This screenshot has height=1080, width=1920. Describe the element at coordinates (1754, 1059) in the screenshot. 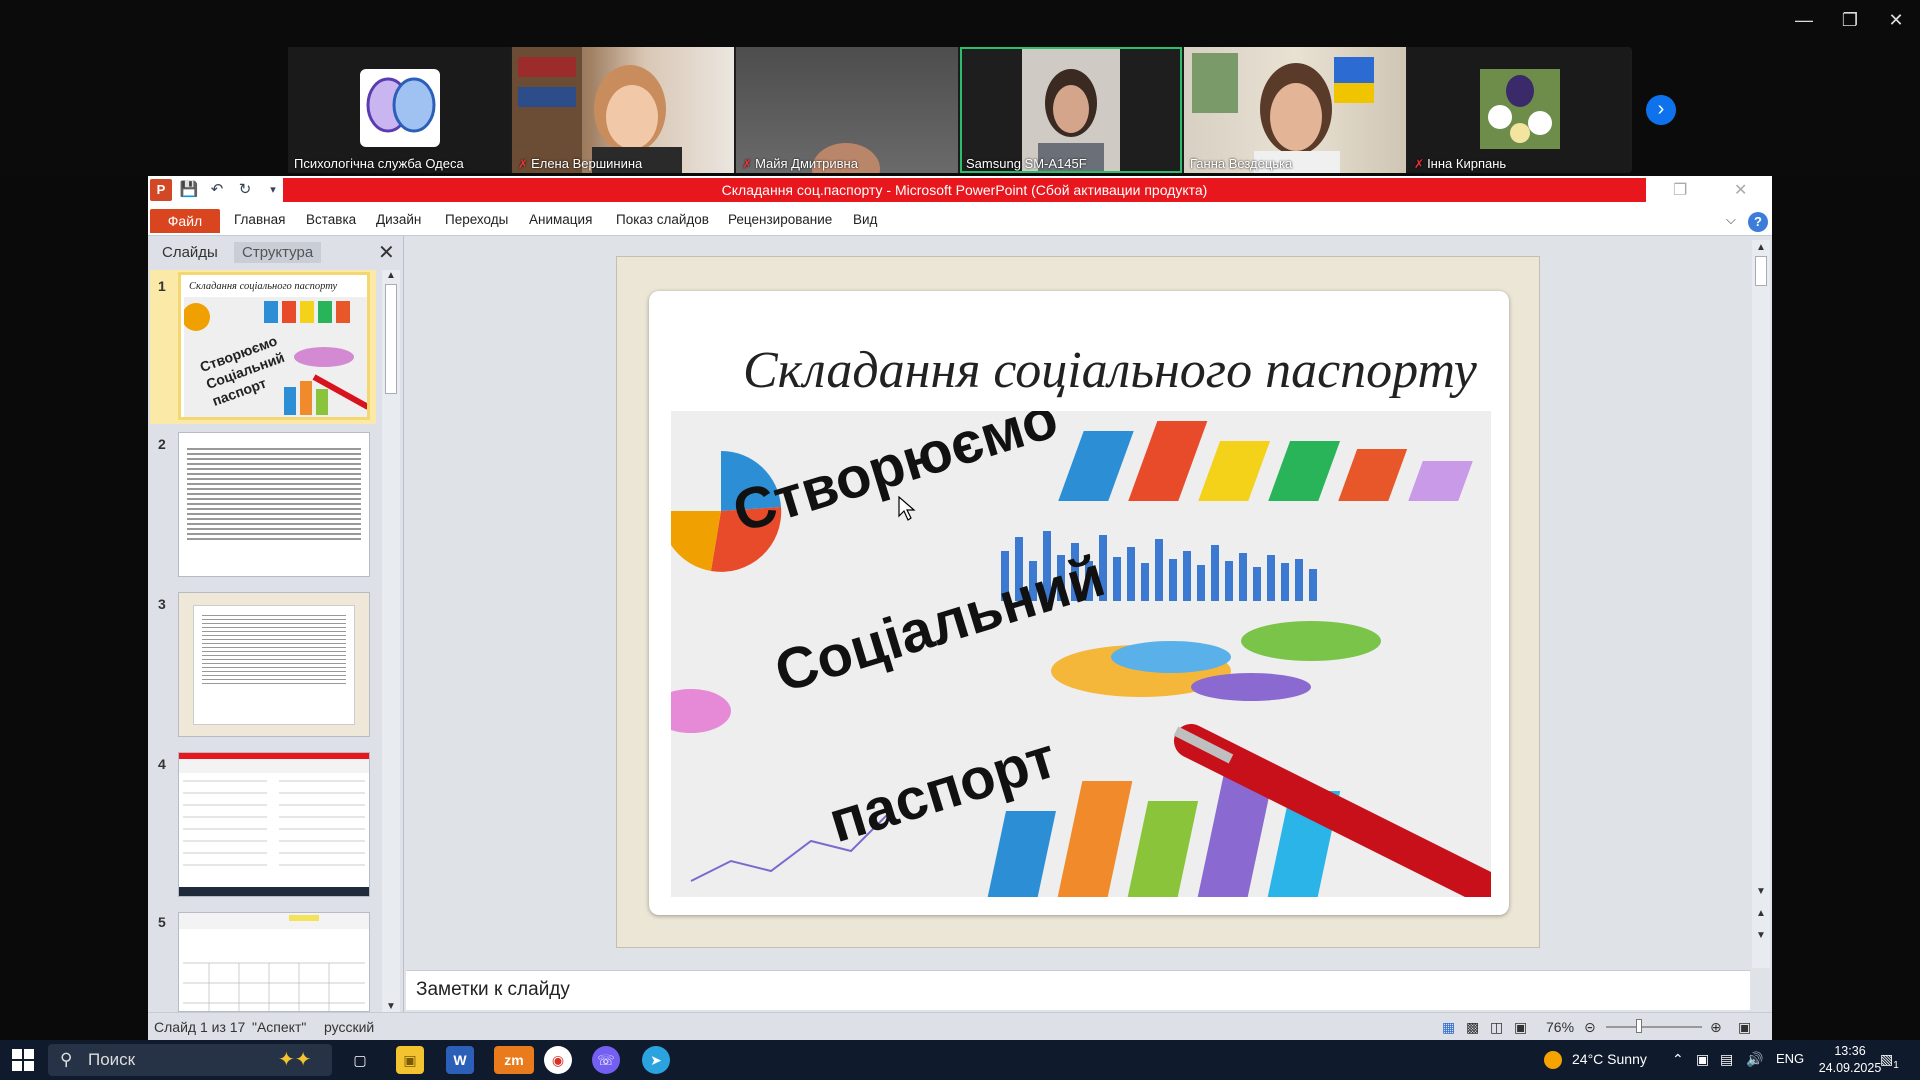

I see `volume-icon: 🔊` at that location.